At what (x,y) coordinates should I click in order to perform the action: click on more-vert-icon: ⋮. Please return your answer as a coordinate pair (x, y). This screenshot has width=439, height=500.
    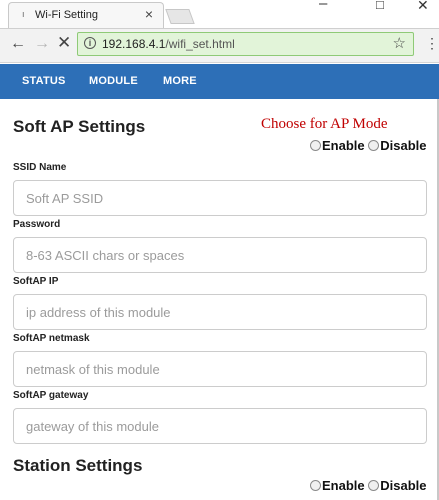
    Looking at the image, I should click on (432, 43).